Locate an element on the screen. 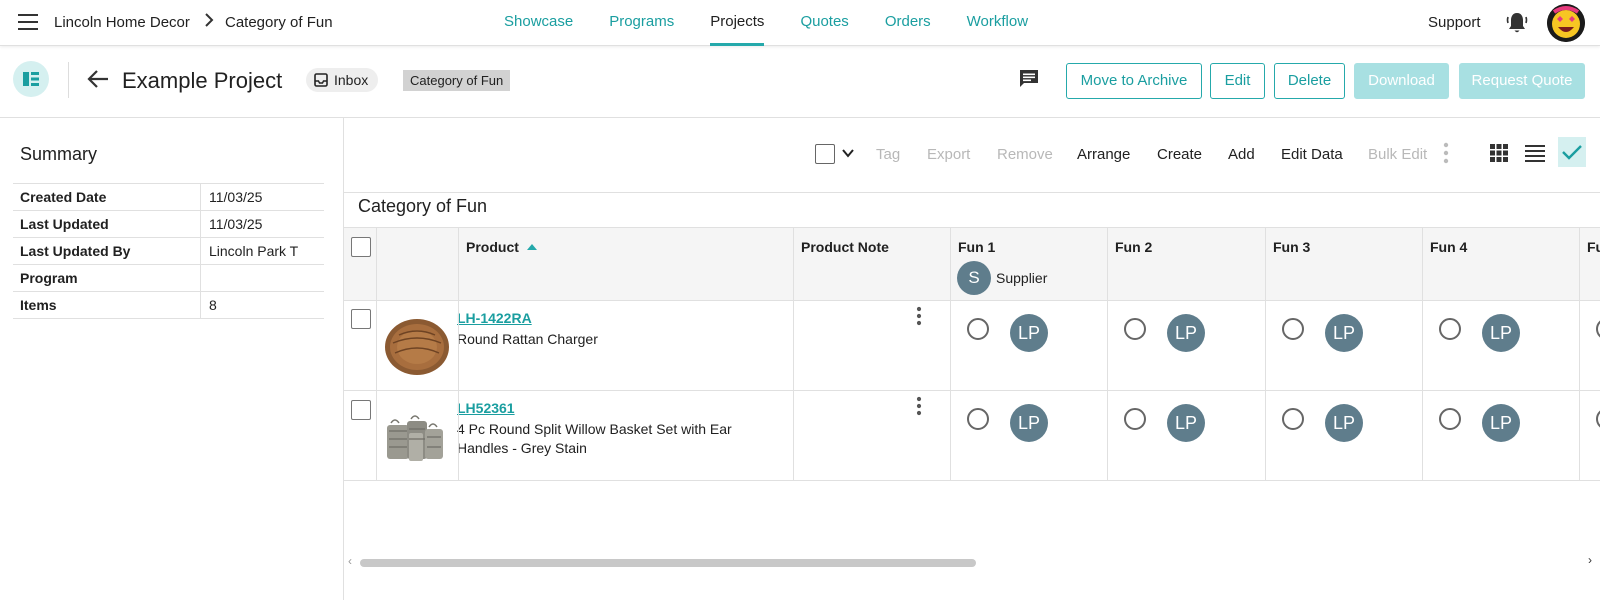  column-product: Product is located at coordinates (501, 247).